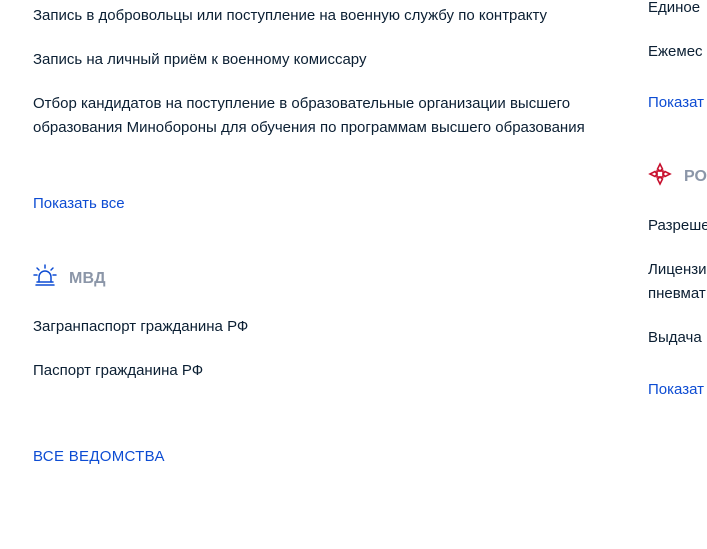  Describe the element at coordinates (45, 278) in the screenshot. I see `siren-icon` at that location.